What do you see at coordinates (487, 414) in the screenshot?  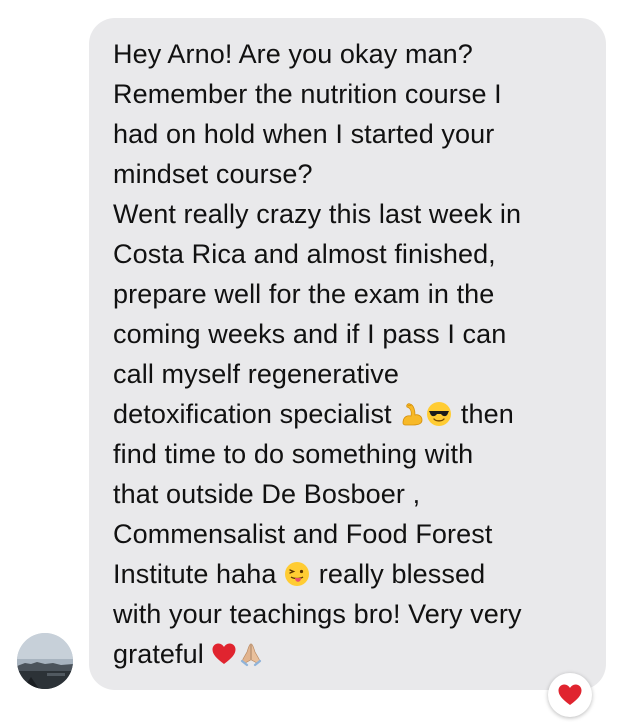 I see `message-text: then` at bounding box center [487, 414].